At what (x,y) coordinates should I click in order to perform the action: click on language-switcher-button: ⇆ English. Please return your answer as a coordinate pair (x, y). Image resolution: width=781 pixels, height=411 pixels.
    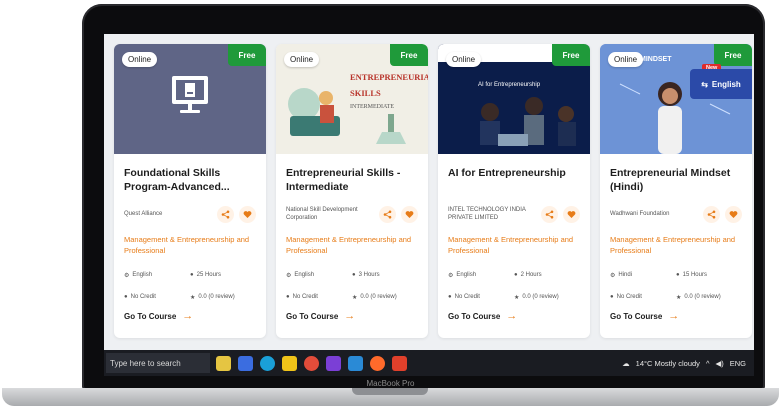
    Looking at the image, I should click on (721, 84).